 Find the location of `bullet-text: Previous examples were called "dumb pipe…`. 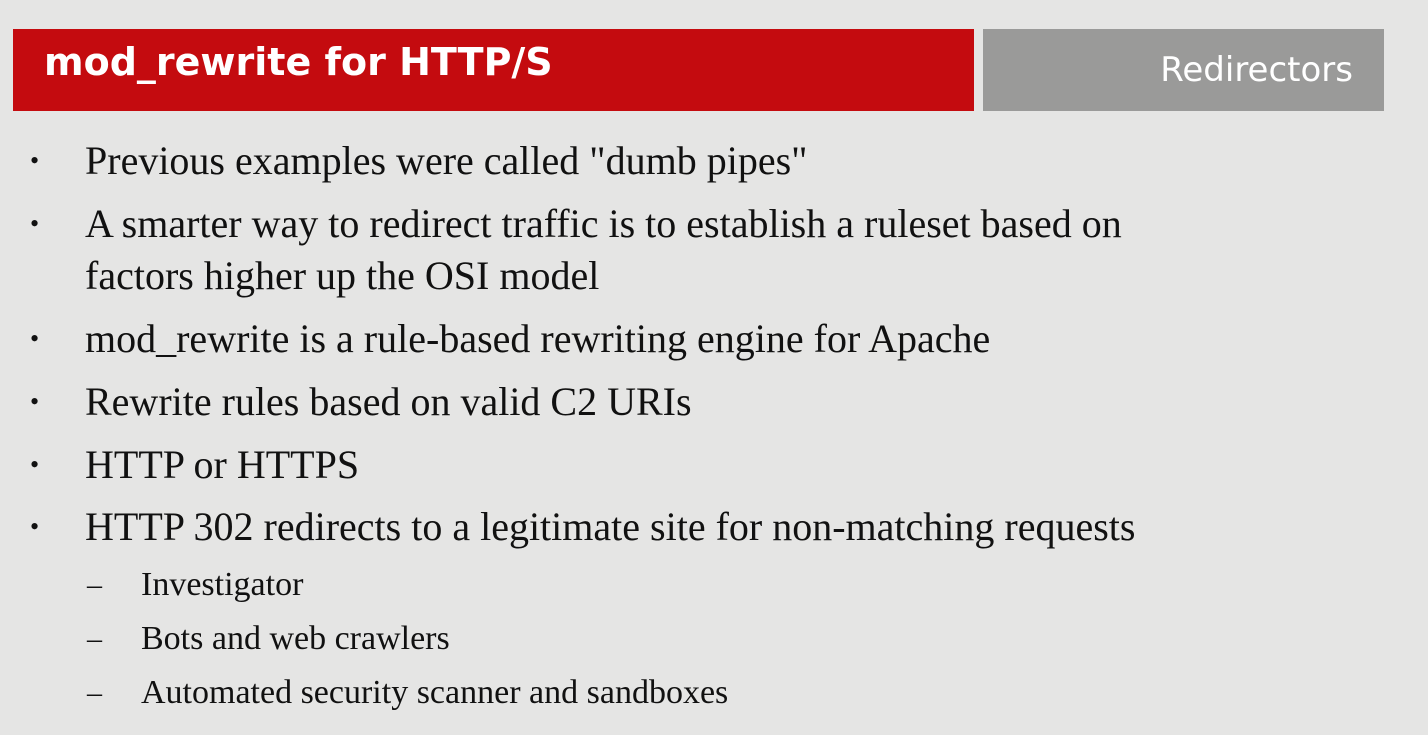

bullet-text: Previous examples were called "dumb pipe… is located at coordinates (446, 160).